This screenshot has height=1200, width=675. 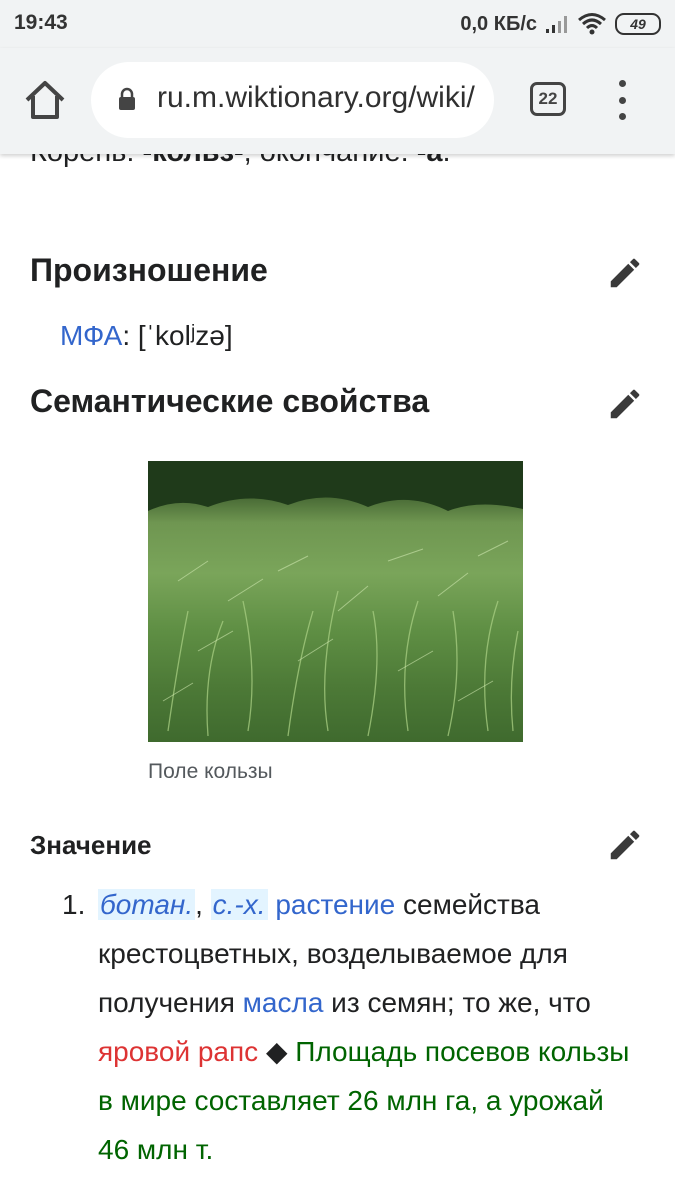 I want to click on semantics-heading: Семантические свойства, so click(x=230, y=401).